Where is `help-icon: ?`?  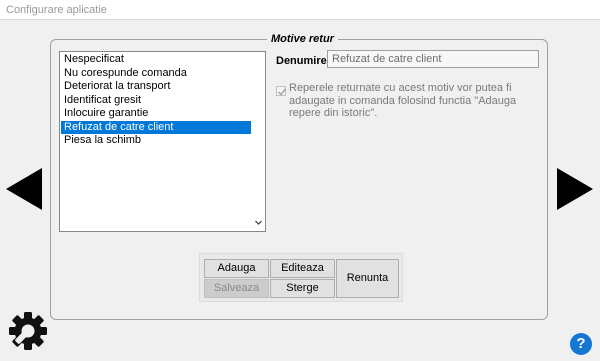
help-icon: ? is located at coordinates (581, 344).